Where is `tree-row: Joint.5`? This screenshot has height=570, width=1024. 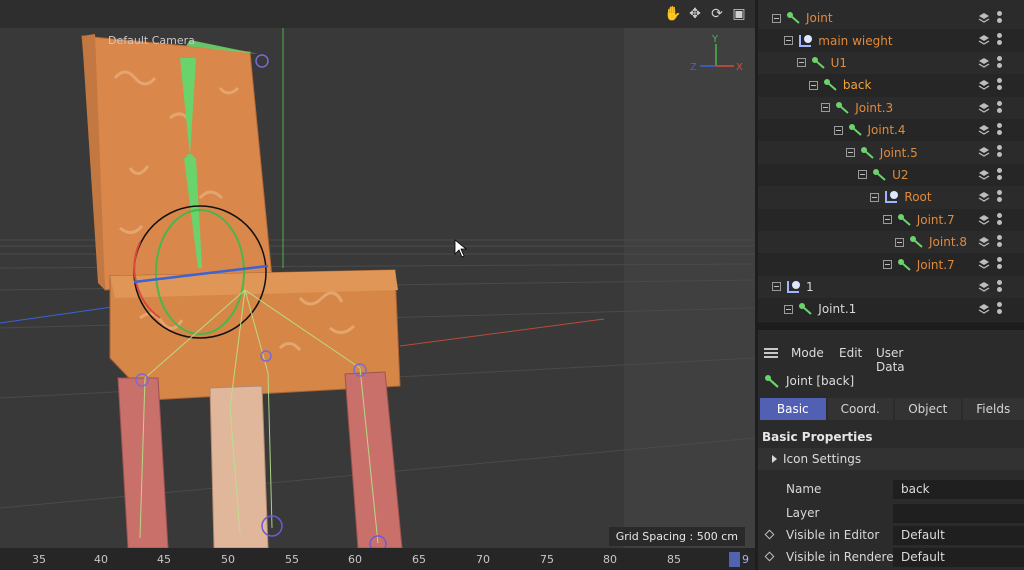
tree-row: Joint.5 is located at coordinates (891, 152).